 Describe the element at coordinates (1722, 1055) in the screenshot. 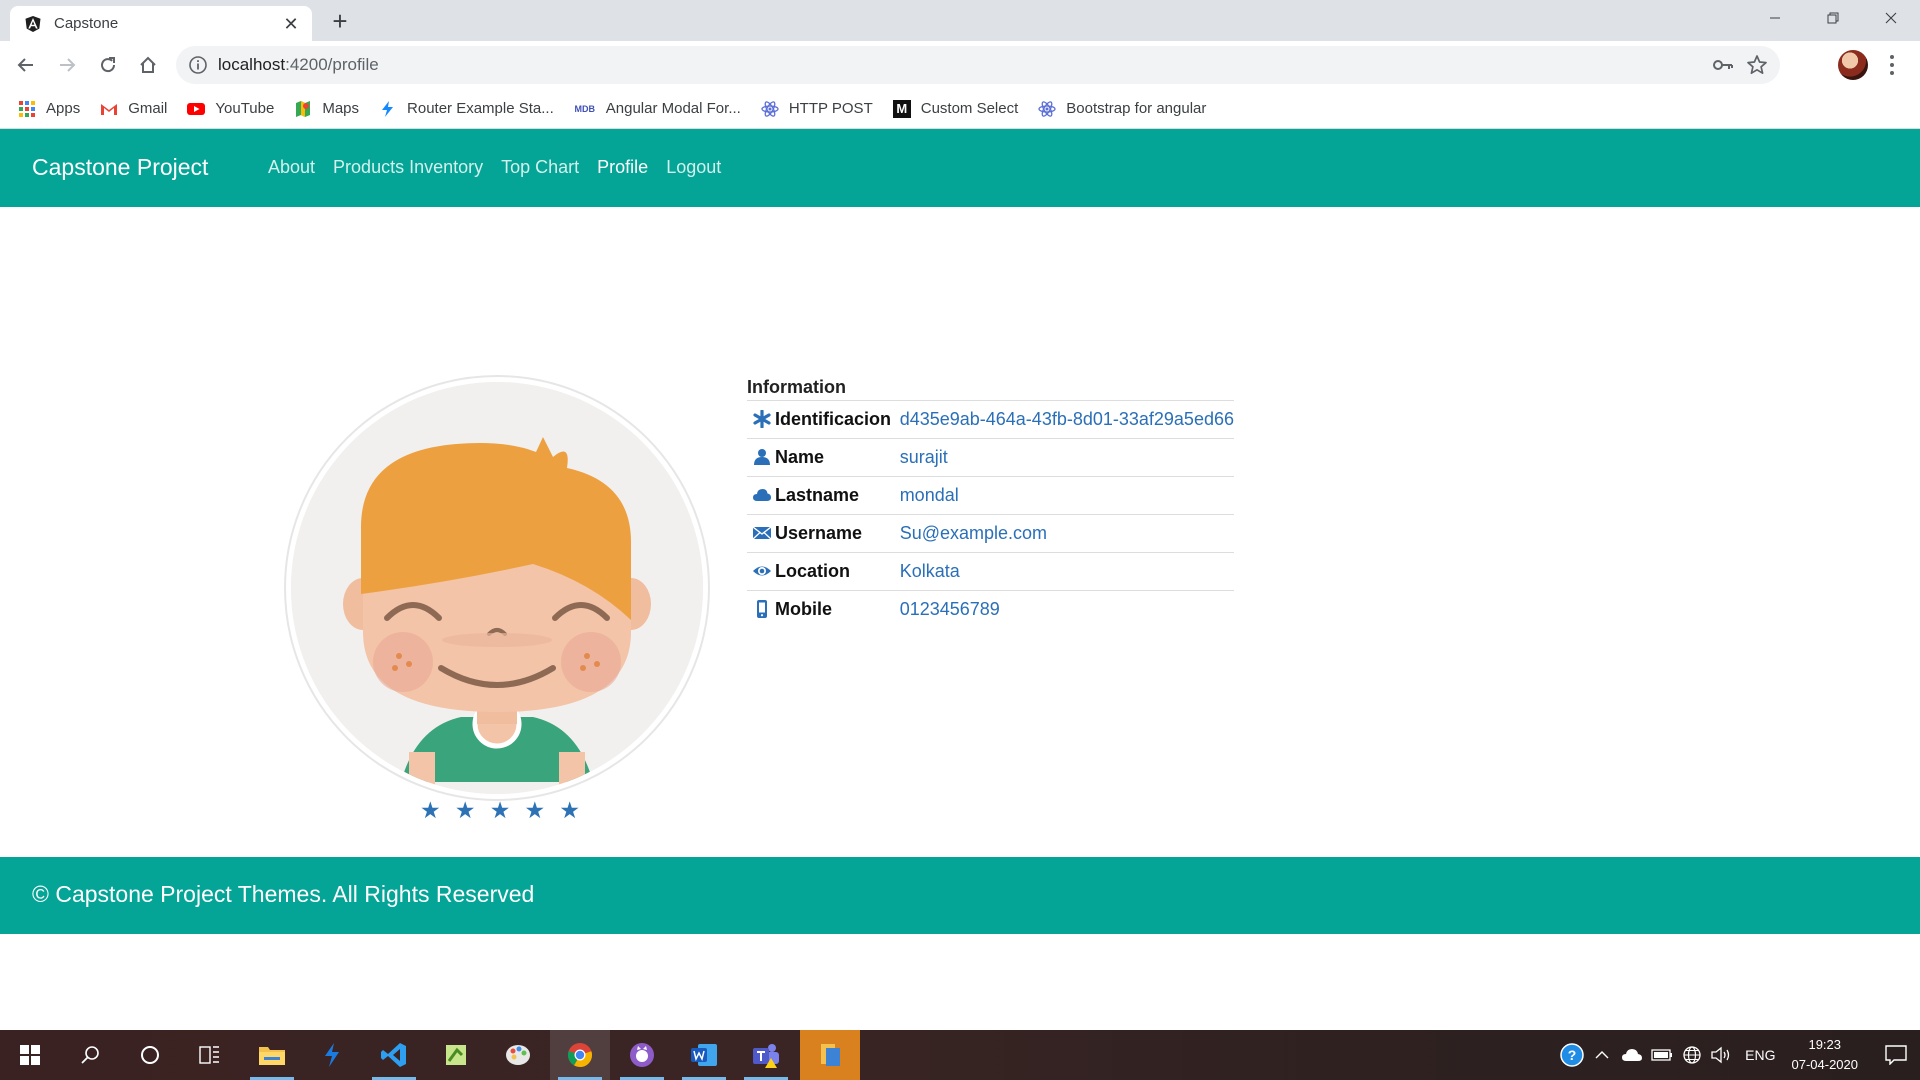

I see `volume-icon` at that location.